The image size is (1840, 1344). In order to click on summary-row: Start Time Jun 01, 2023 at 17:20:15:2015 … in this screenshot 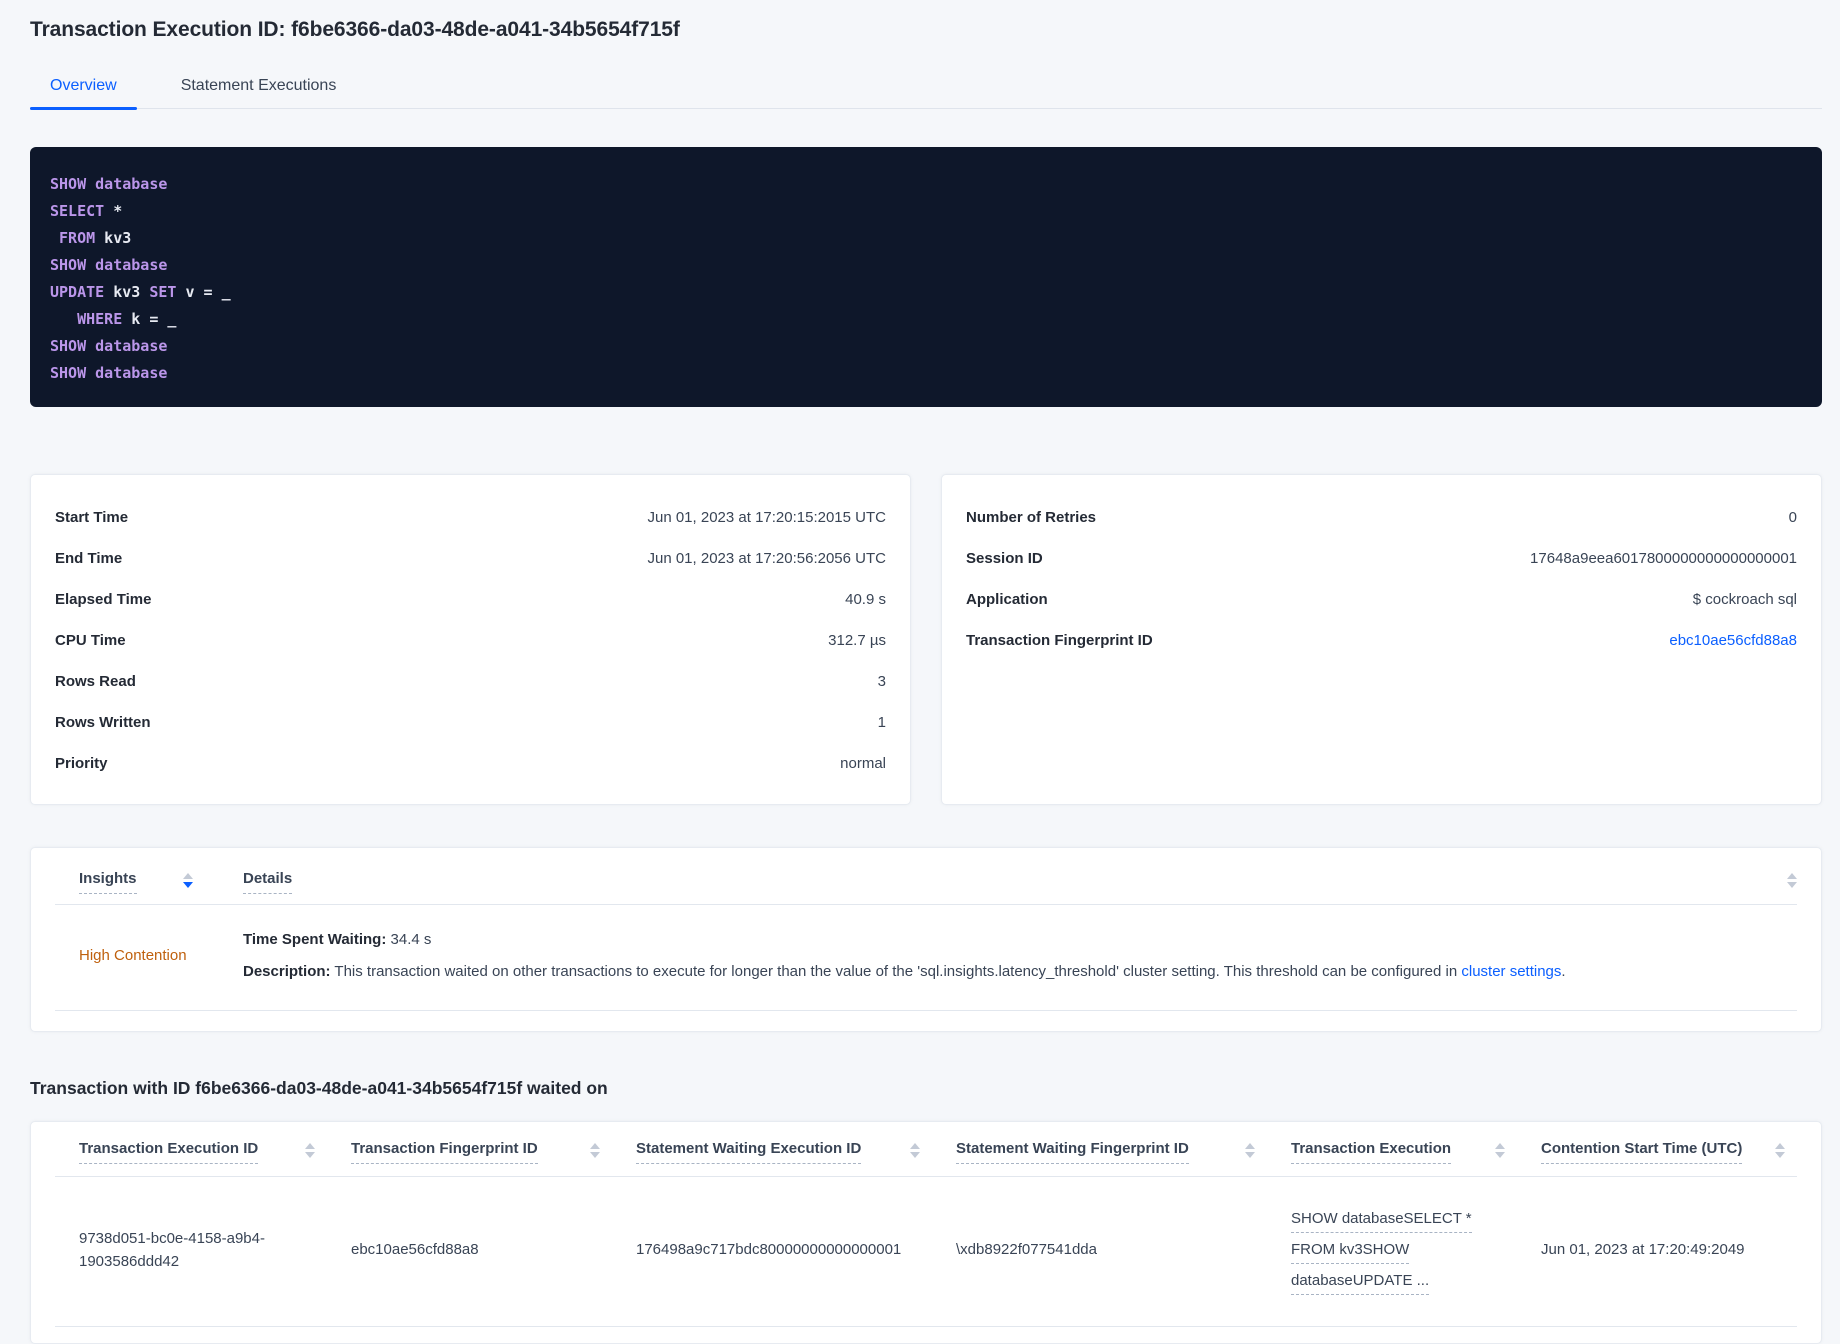, I will do `click(470, 517)`.